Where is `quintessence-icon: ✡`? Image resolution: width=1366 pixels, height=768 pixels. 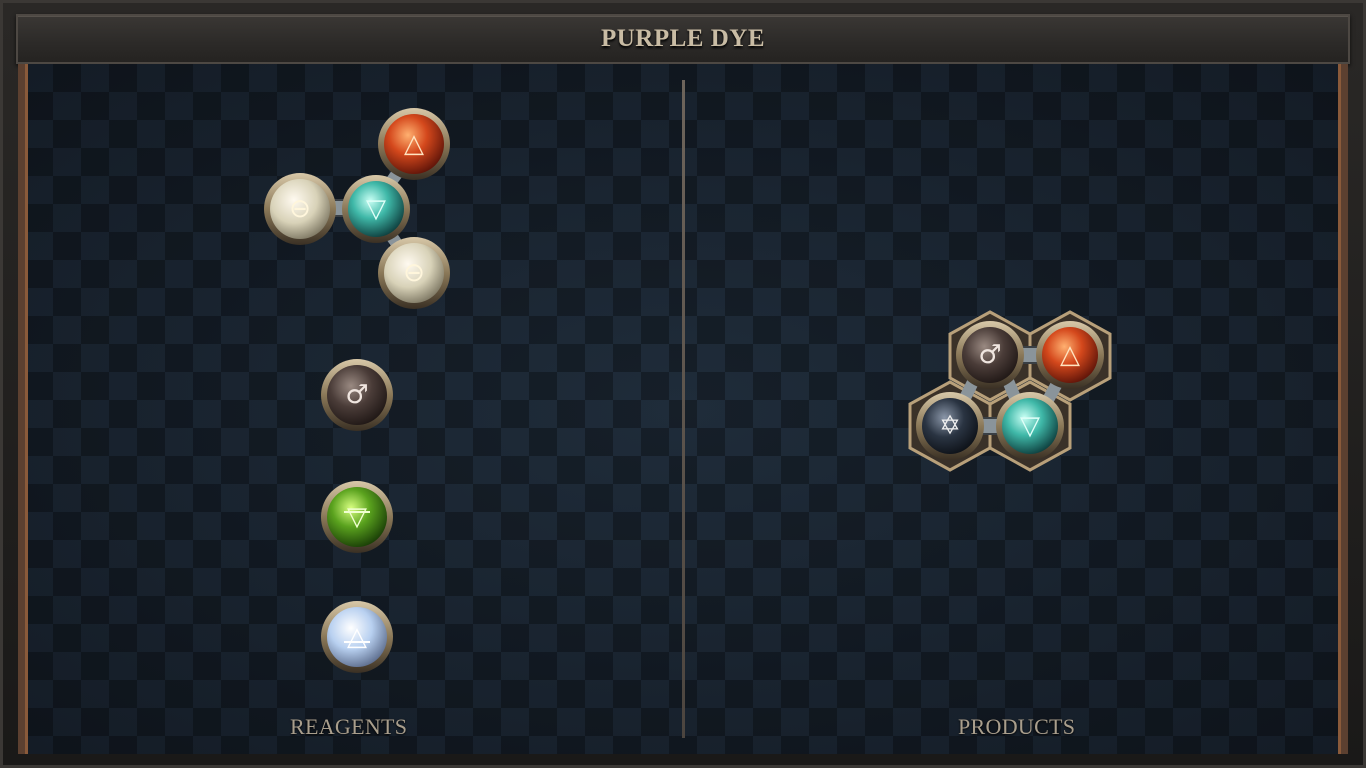 quintessence-icon: ✡ is located at coordinates (950, 426).